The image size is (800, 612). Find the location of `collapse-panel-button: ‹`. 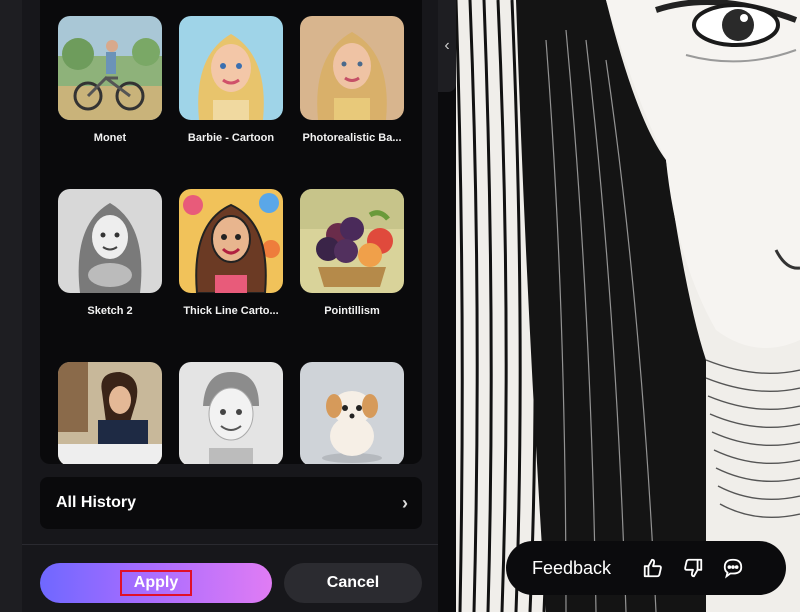

collapse-panel-button: ‹ is located at coordinates (447, 46).